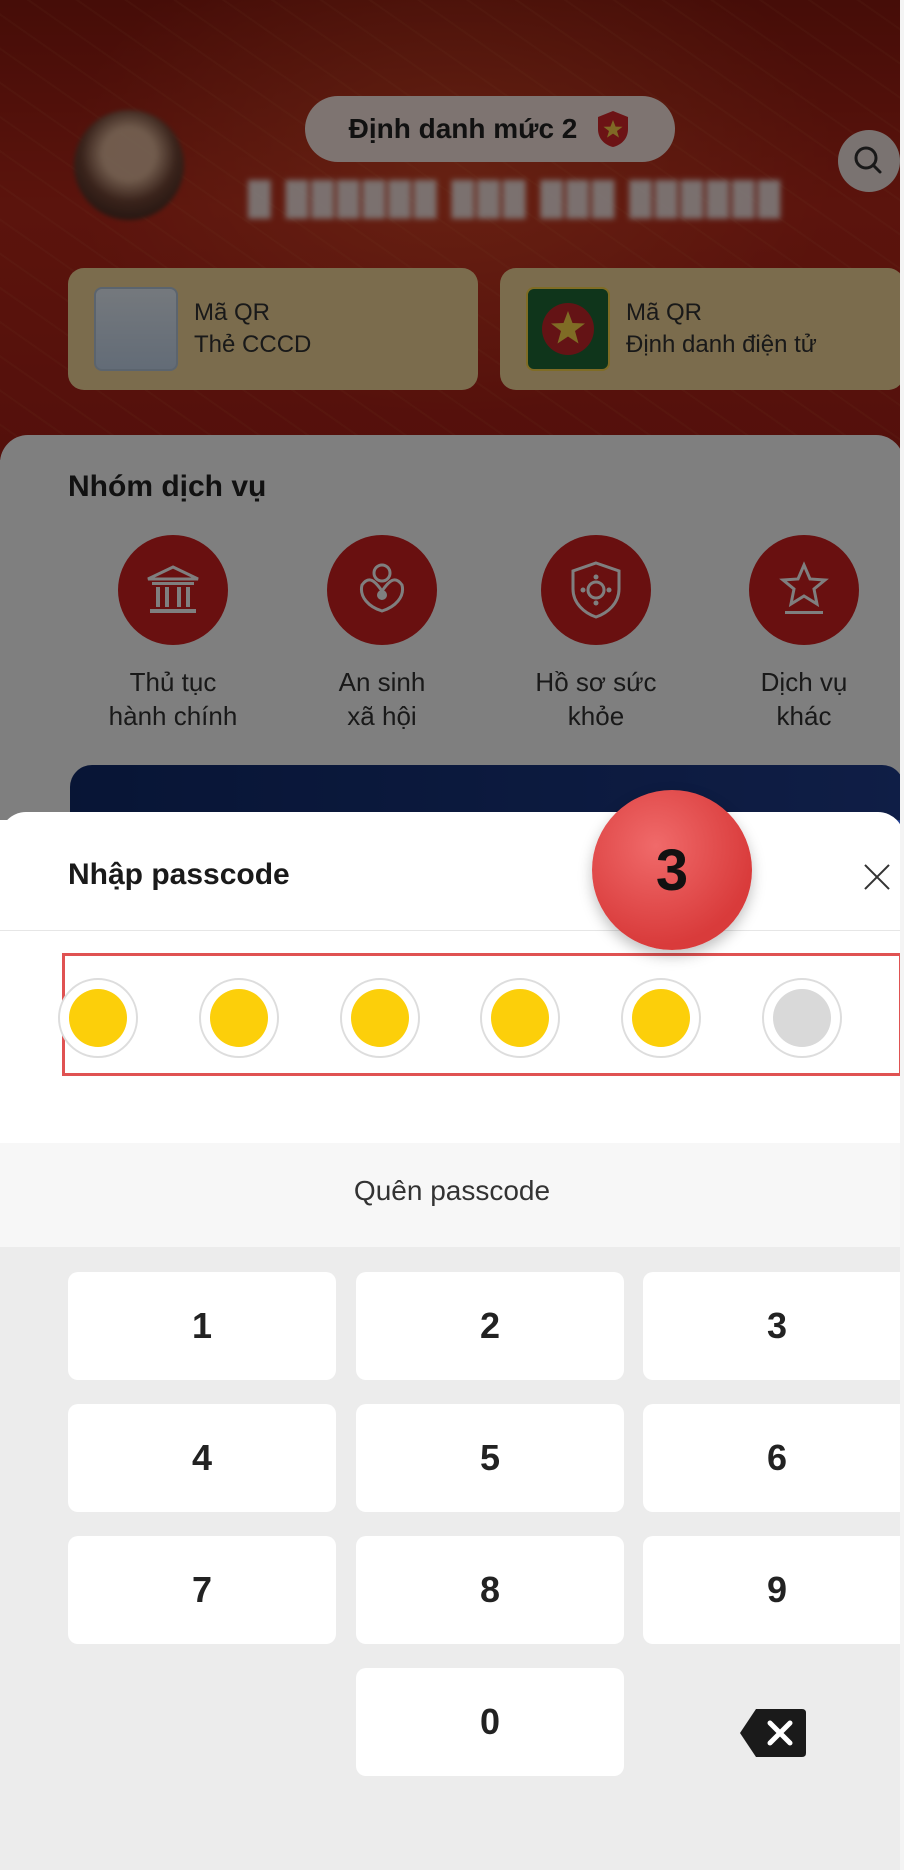 This screenshot has height=1870, width=904. What do you see at coordinates (773, 1458) in the screenshot?
I see `key-6: 6` at bounding box center [773, 1458].